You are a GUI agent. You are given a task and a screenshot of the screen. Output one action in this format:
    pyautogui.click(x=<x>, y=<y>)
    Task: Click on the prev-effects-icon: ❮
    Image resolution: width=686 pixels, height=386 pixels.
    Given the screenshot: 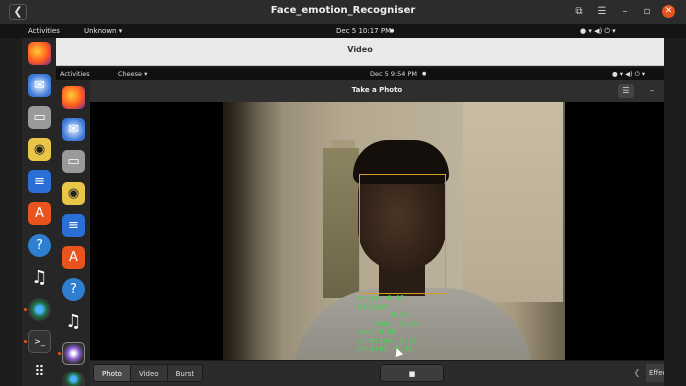 What is the action you would take?
    pyautogui.click(x=637, y=373)
    